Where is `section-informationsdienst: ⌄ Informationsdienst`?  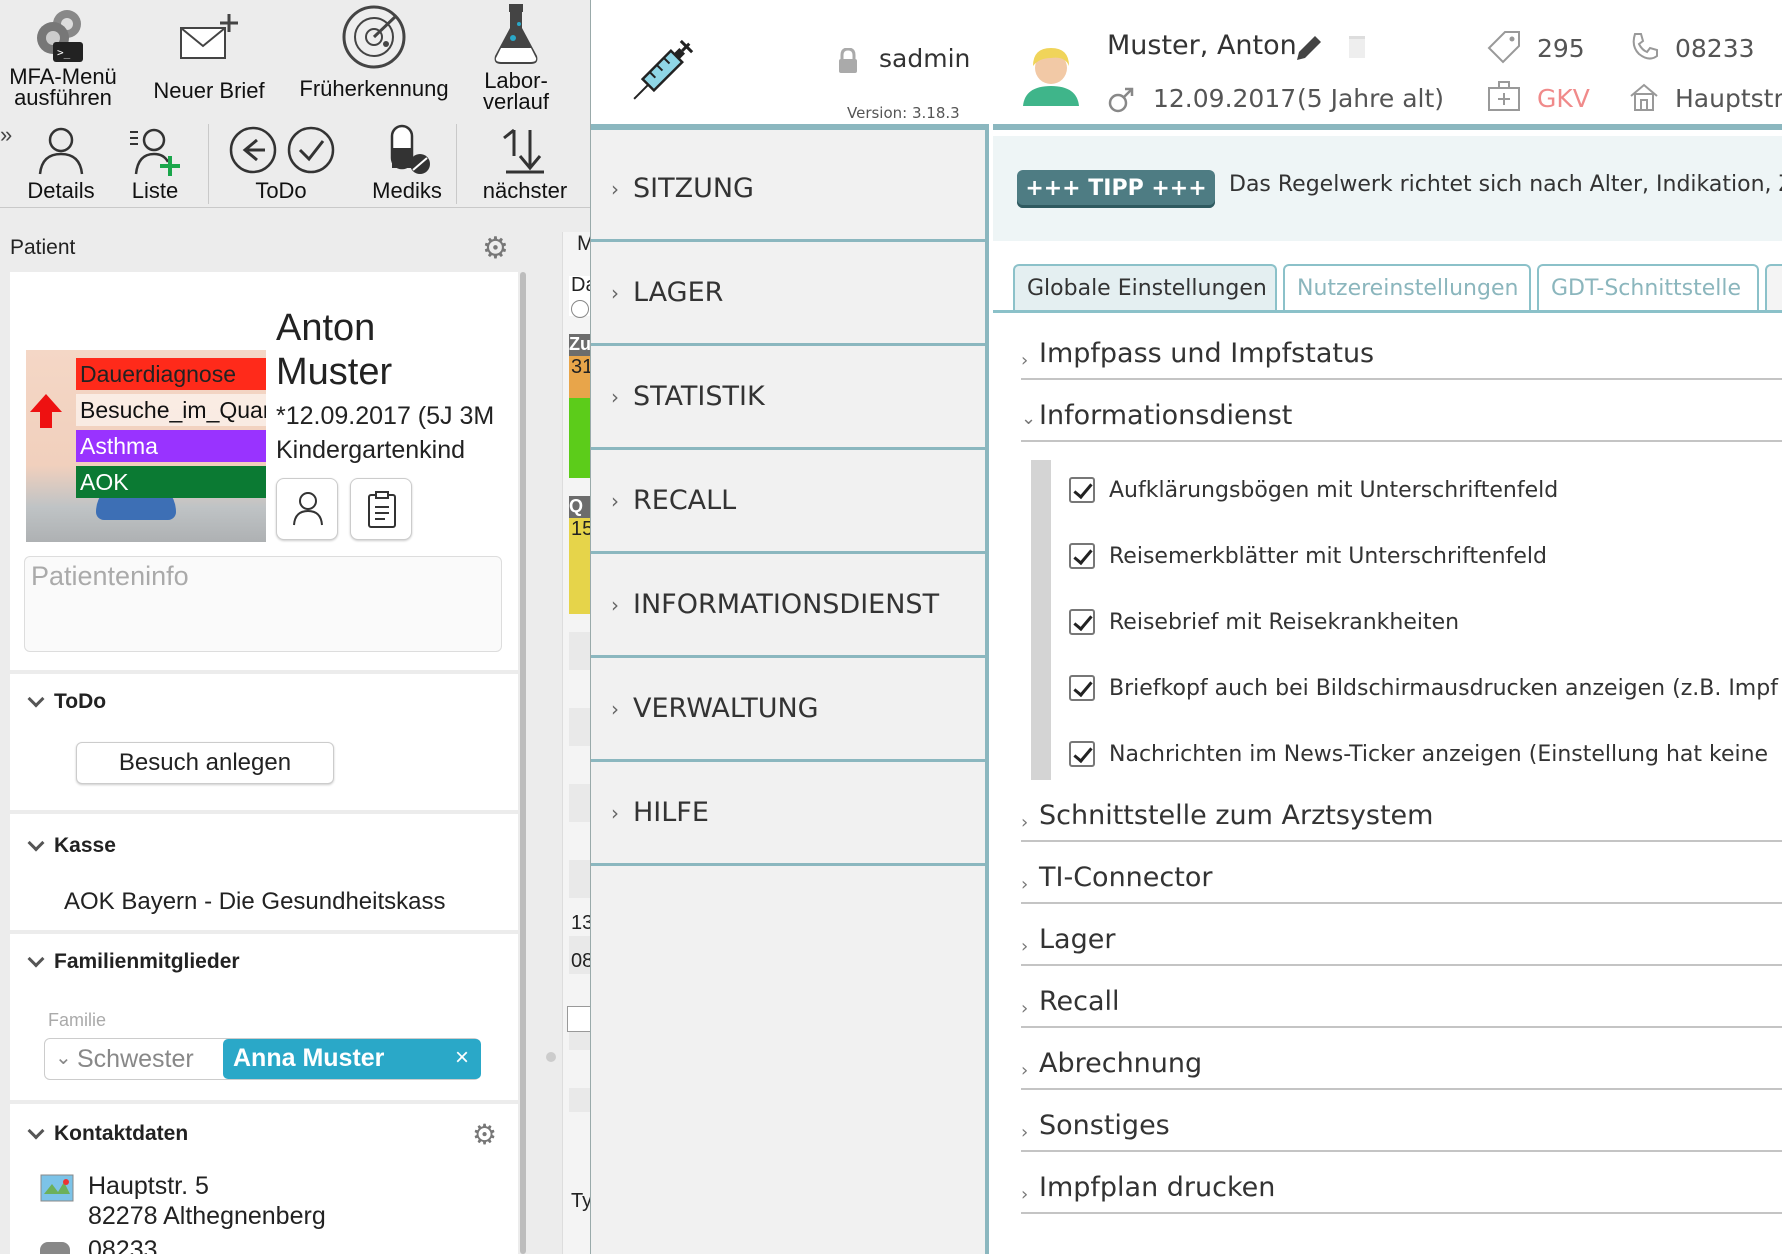
section-informationsdienst: ⌄ Informationsdienst is located at coordinates (1401, 414).